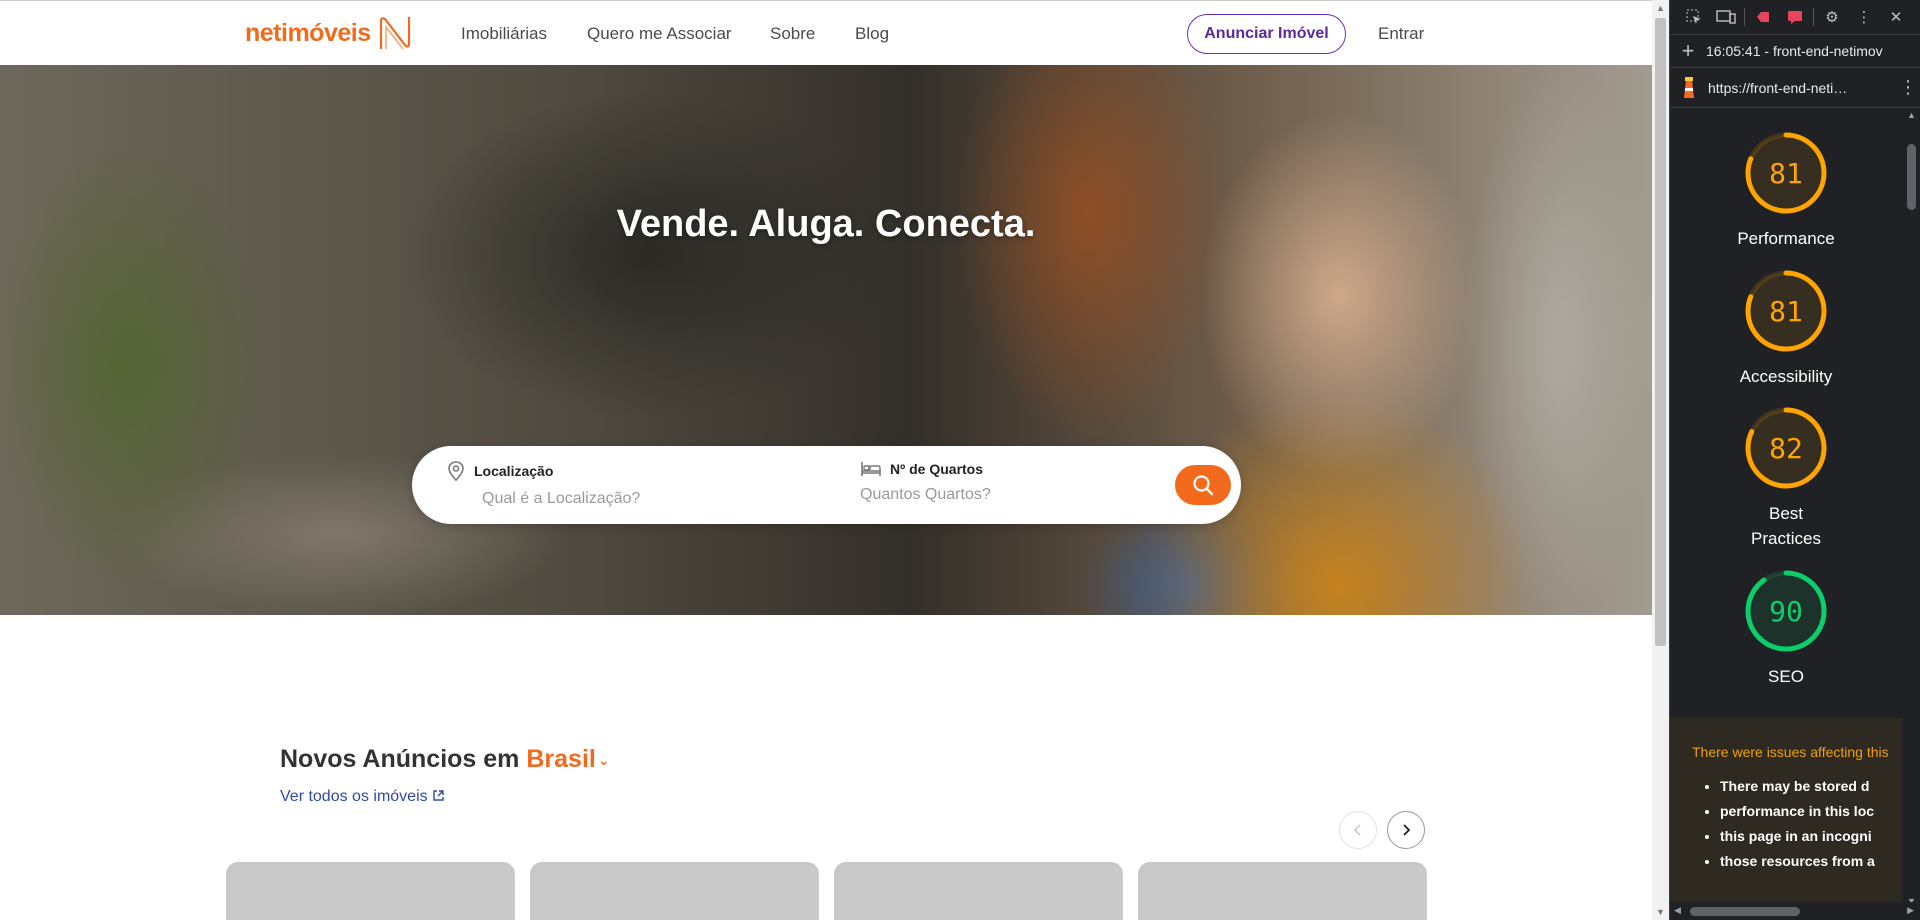 The width and height of the screenshot is (1920, 920). I want to click on score-value: 90, so click(1786, 611).